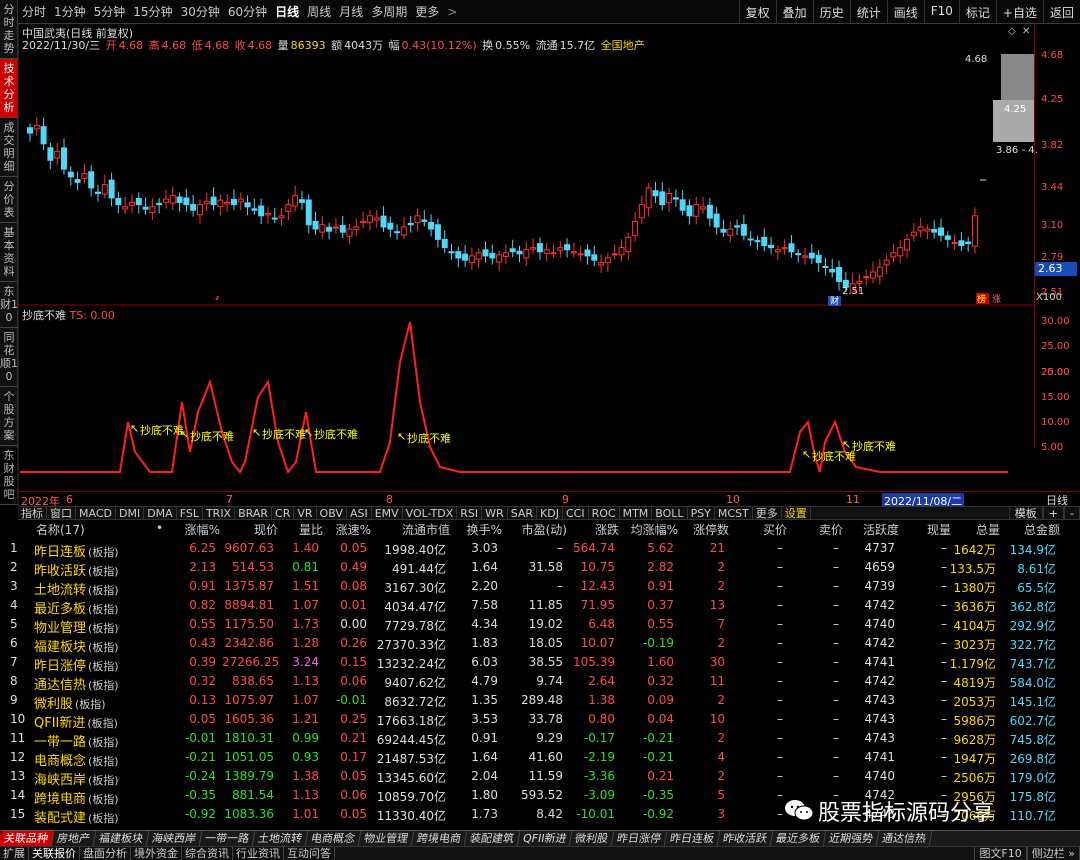 The height and width of the screenshot is (860, 1080). What do you see at coordinates (200, 776) in the screenshot?
I see `cell-chg: -0.24` at bounding box center [200, 776].